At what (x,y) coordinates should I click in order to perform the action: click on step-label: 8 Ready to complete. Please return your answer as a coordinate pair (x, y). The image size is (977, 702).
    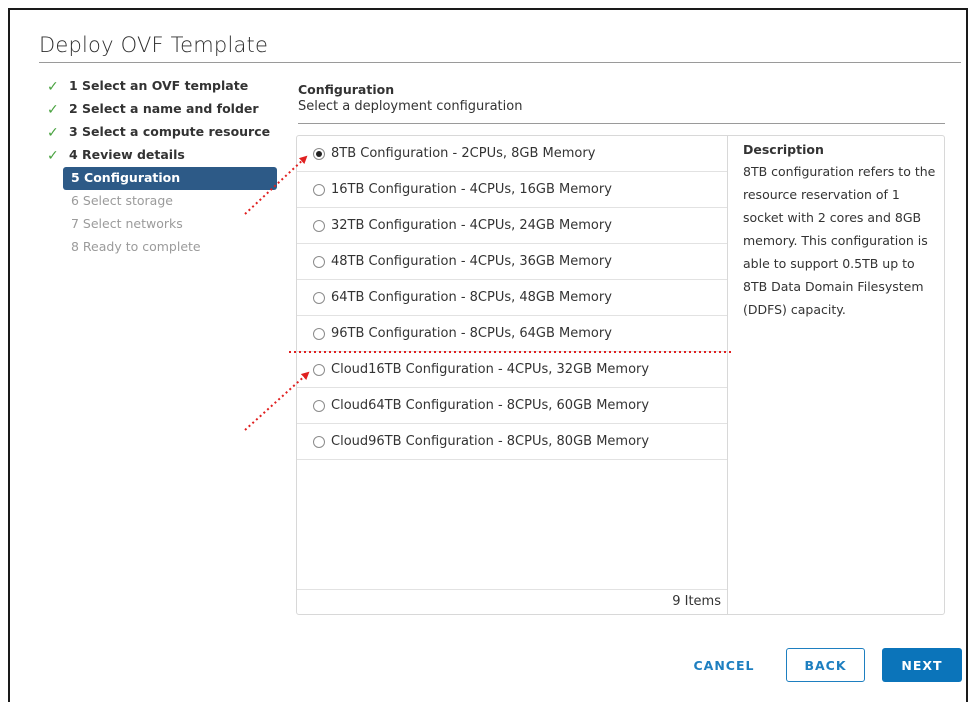
    Looking at the image, I should click on (136, 246).